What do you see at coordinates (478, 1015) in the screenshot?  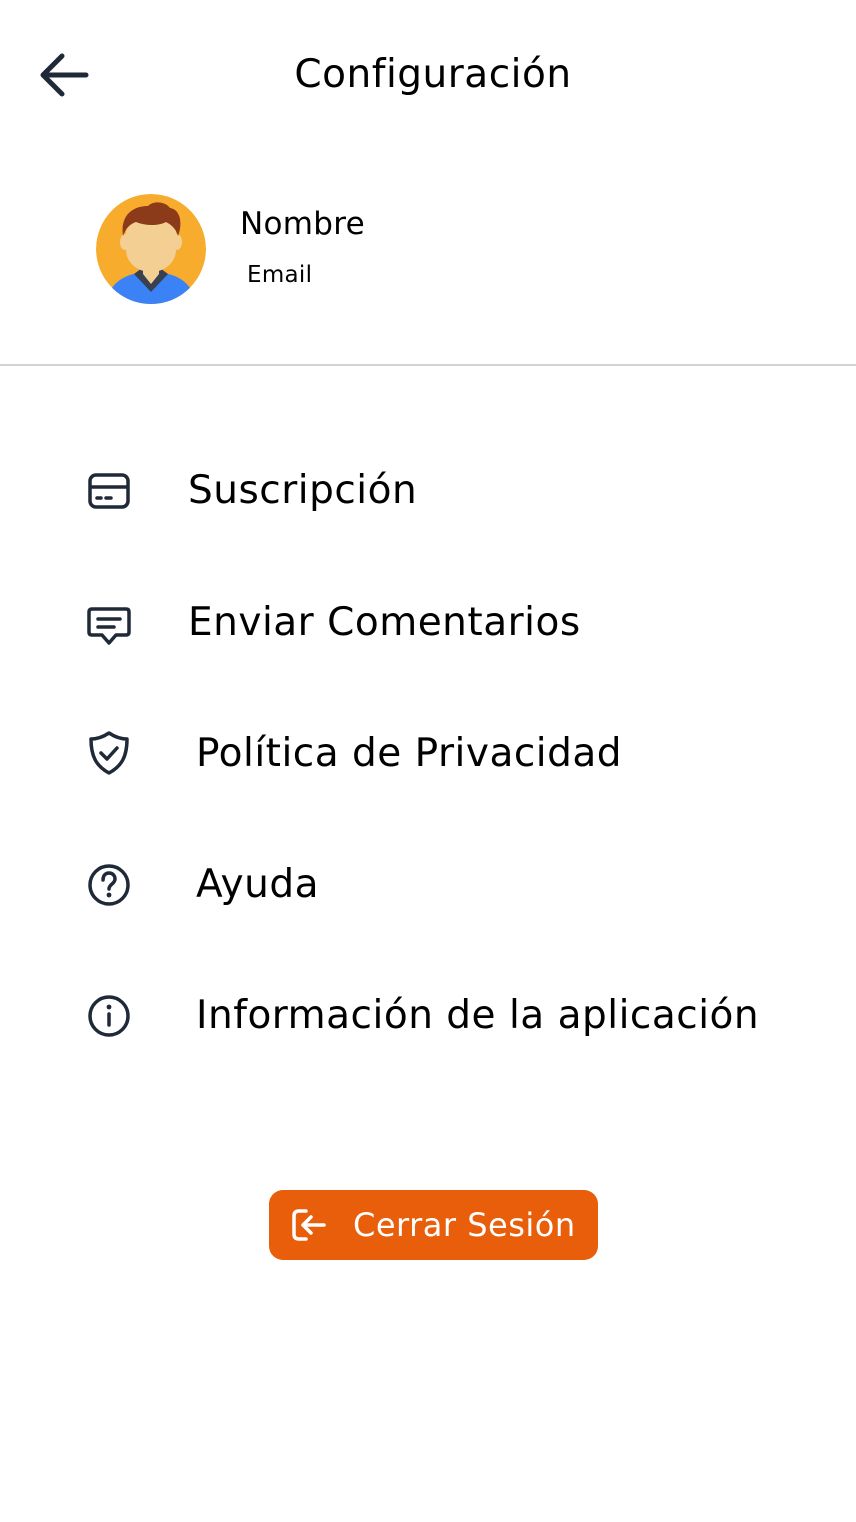 I see `menu-item-label: Información de la aplicación` at bounding box center [478, 1015].